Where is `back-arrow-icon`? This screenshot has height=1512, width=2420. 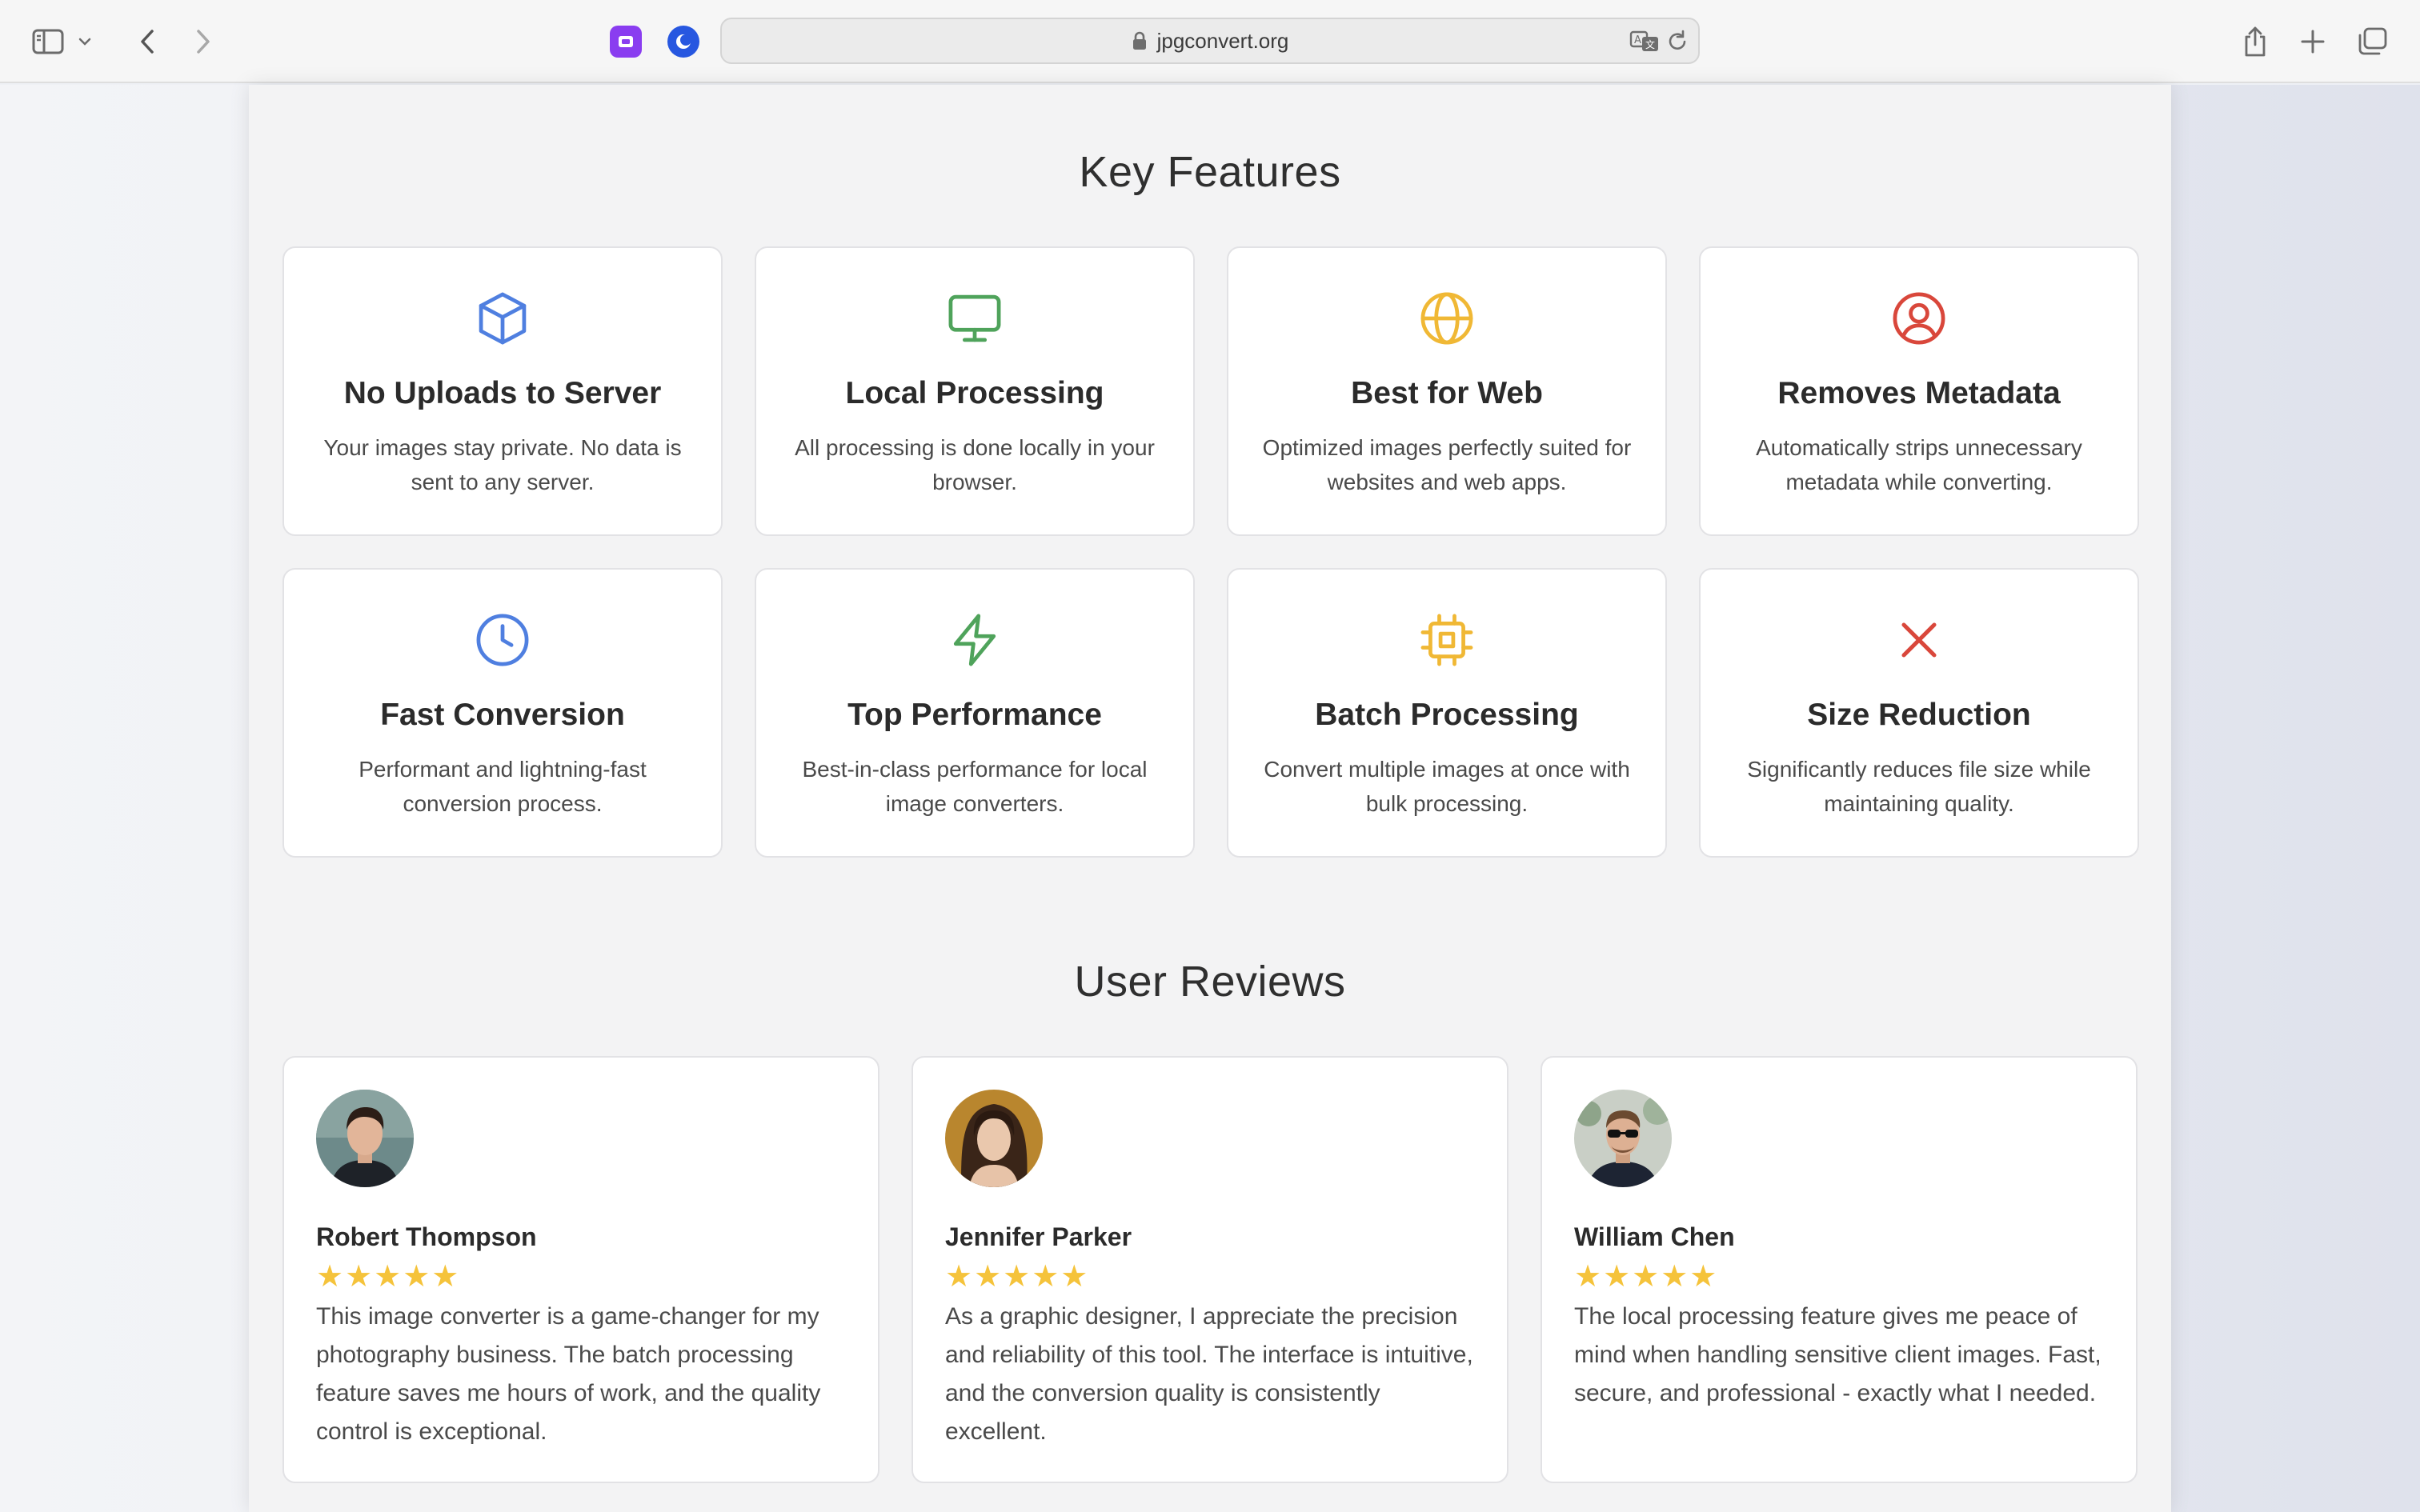 back-arrow-icon is located at coordinates (147, 41).